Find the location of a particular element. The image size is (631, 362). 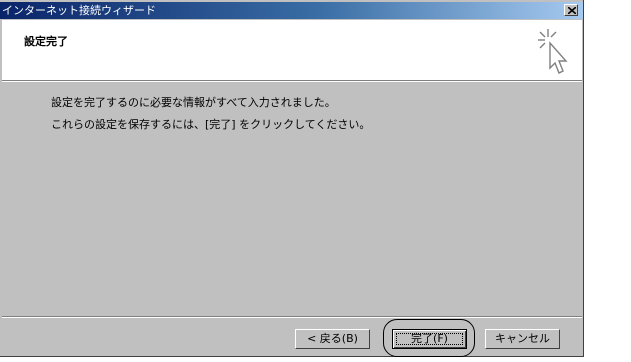

back-button: < 戻る(B) is located at coordinates (332, 339).